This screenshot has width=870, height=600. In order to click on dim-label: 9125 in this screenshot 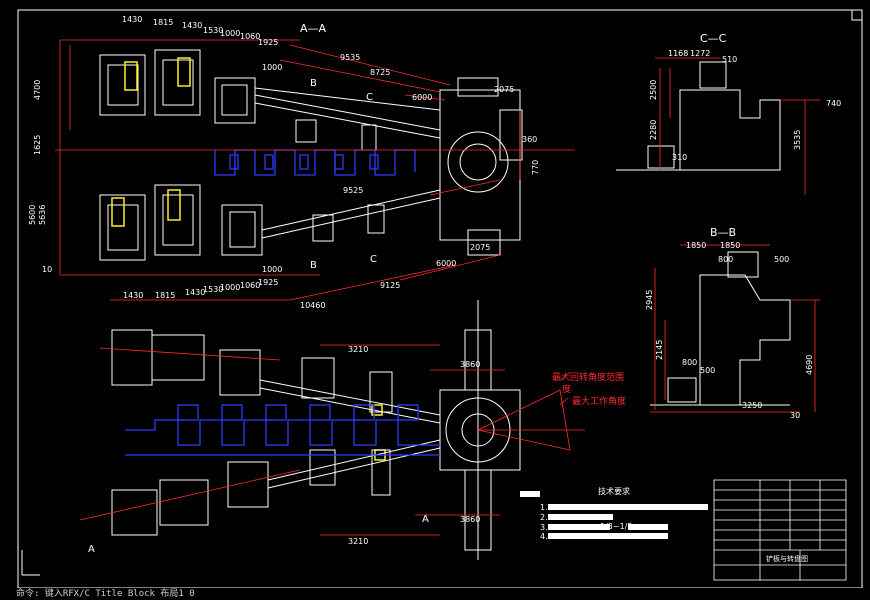, I will do `click(390, 285)`.